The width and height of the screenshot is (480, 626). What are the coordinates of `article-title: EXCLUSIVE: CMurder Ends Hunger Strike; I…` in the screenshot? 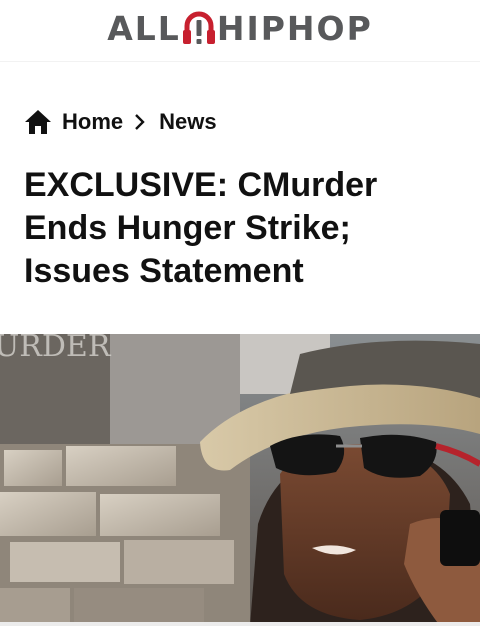 It's located at (201, 228).